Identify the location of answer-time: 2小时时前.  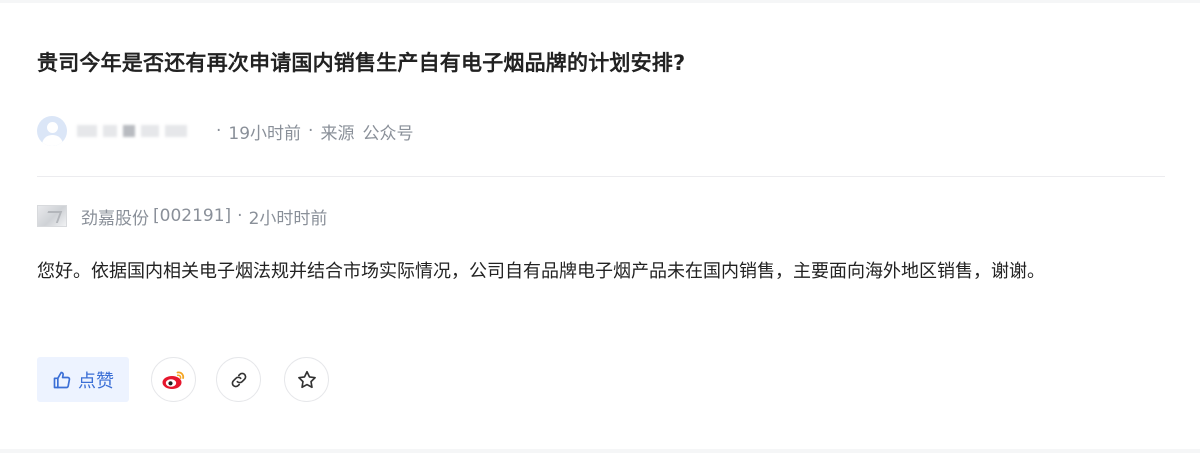
(288, 218).